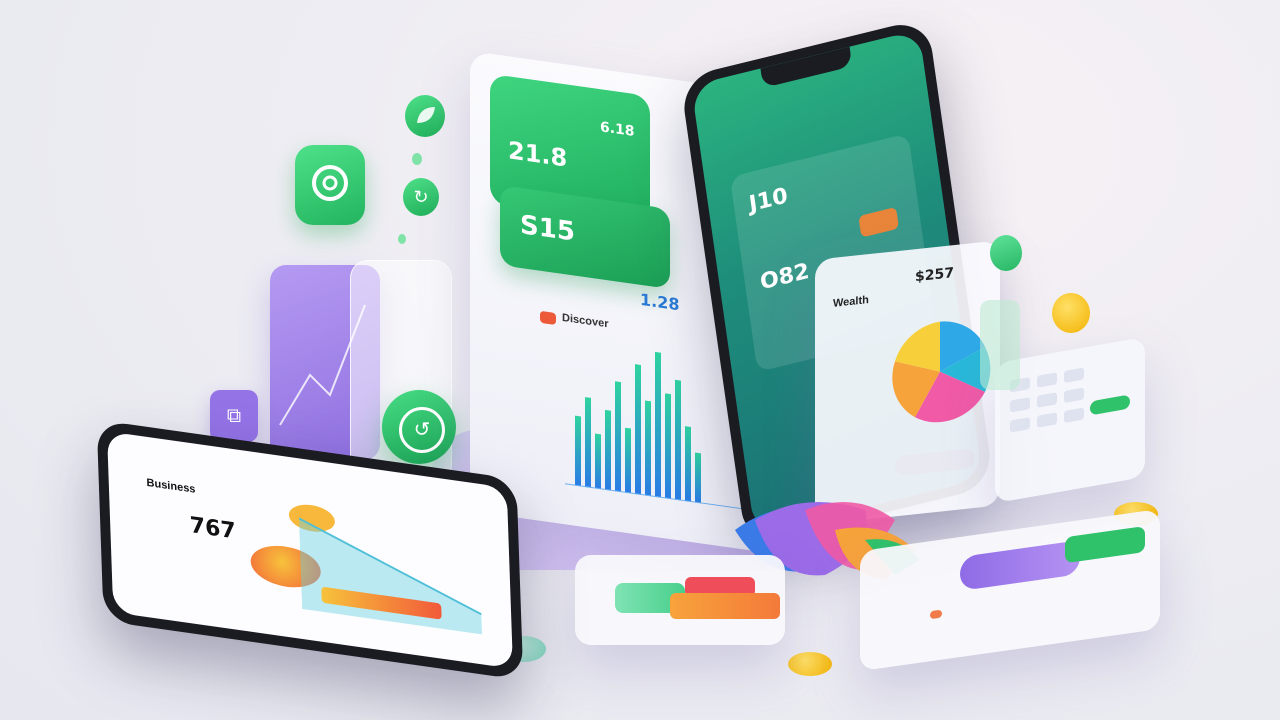 The width and height of the screenshot is (1280, 720). I want to click on wealth-button, so click(935, 462).